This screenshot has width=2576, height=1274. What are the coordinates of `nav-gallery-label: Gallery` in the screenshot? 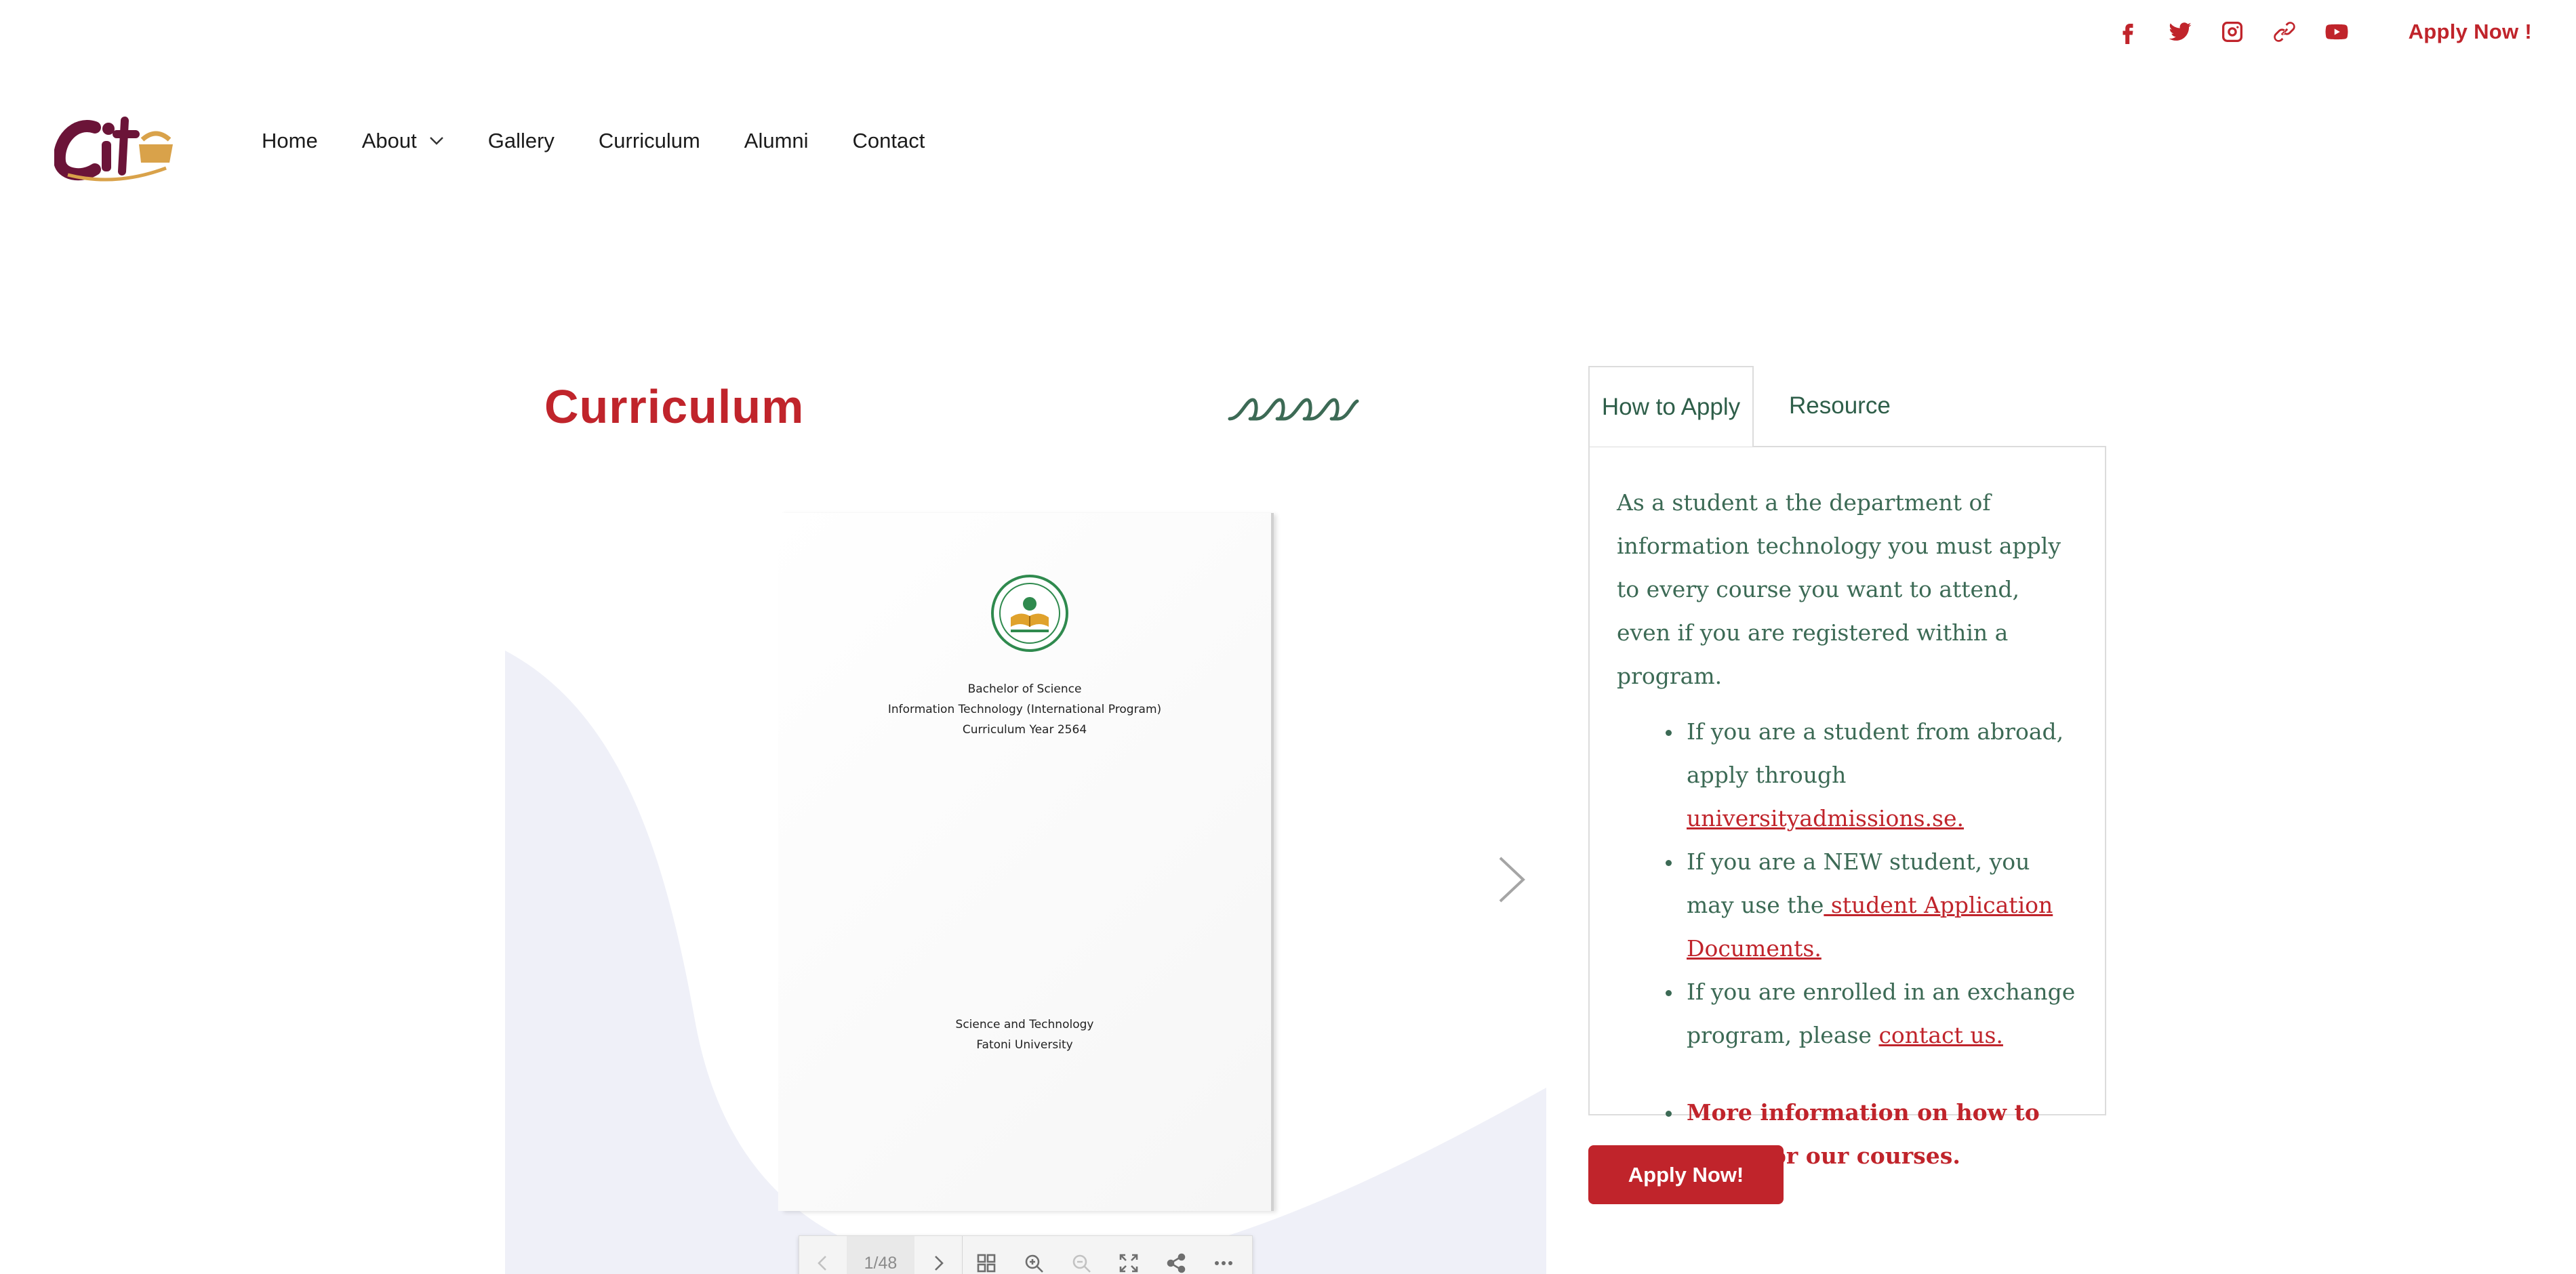 It's located at (521, 140).